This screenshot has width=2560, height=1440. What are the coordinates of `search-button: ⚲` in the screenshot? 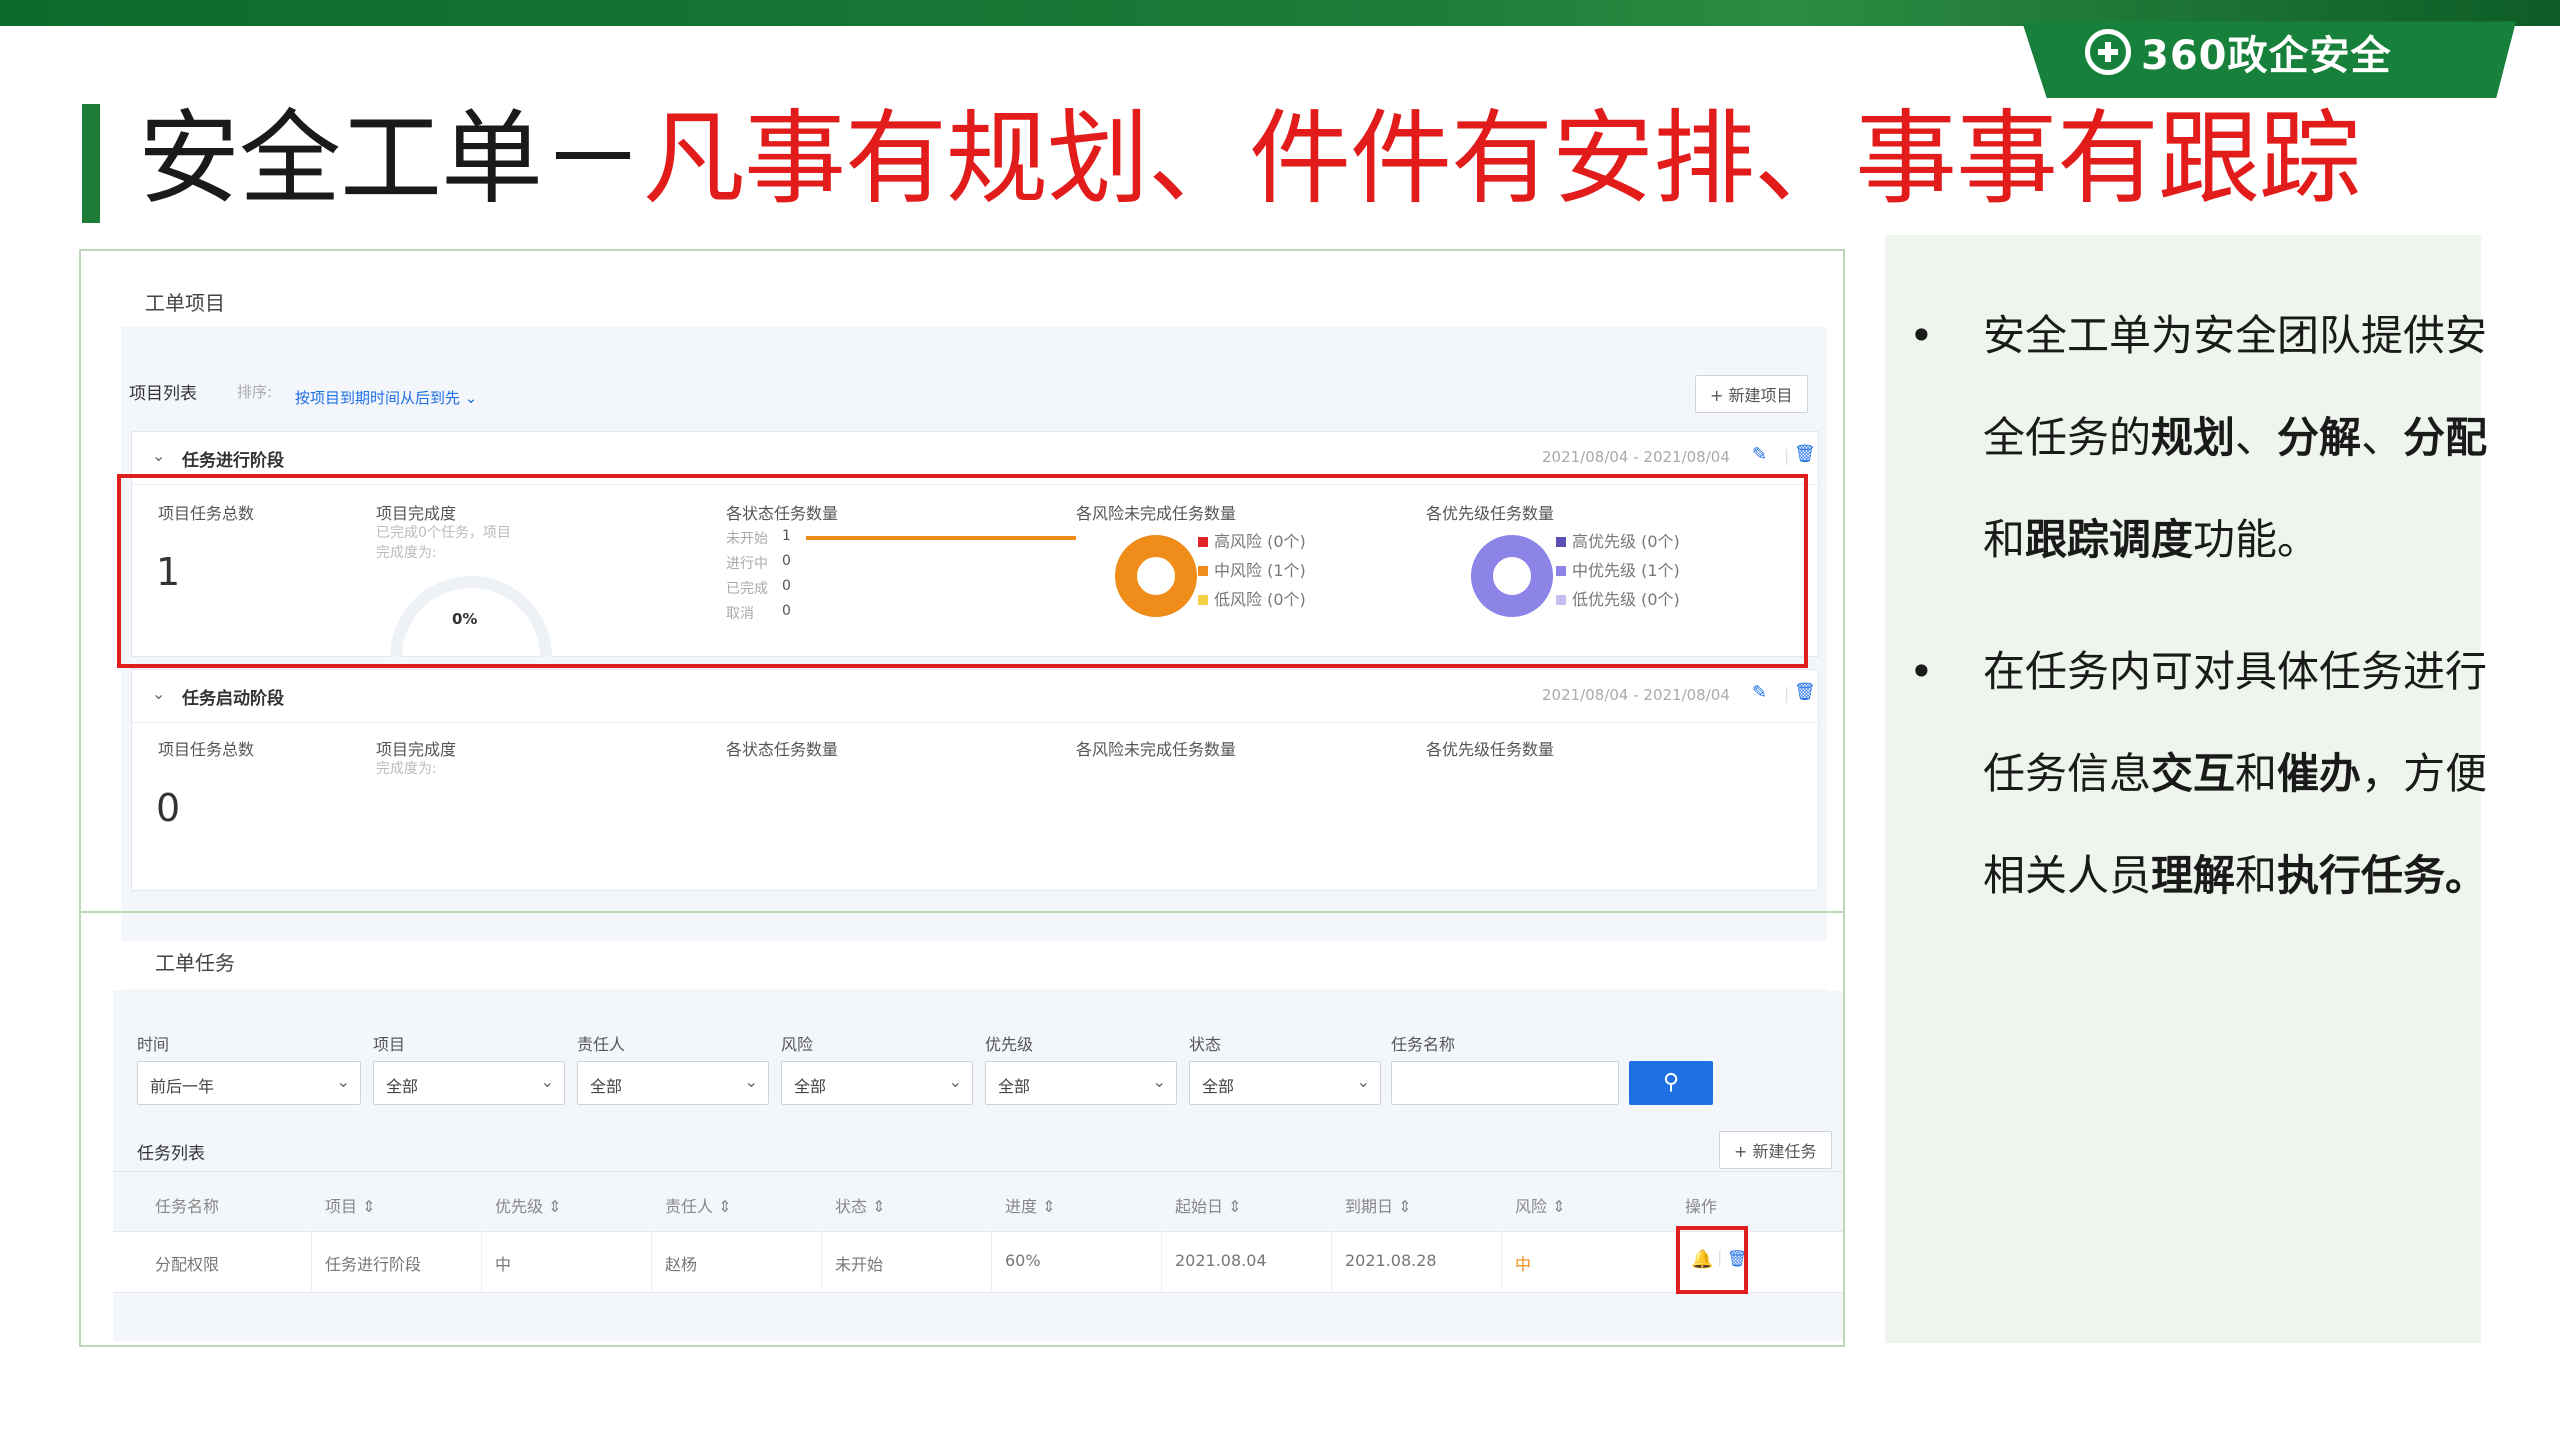 It's located at (1671, 1083).